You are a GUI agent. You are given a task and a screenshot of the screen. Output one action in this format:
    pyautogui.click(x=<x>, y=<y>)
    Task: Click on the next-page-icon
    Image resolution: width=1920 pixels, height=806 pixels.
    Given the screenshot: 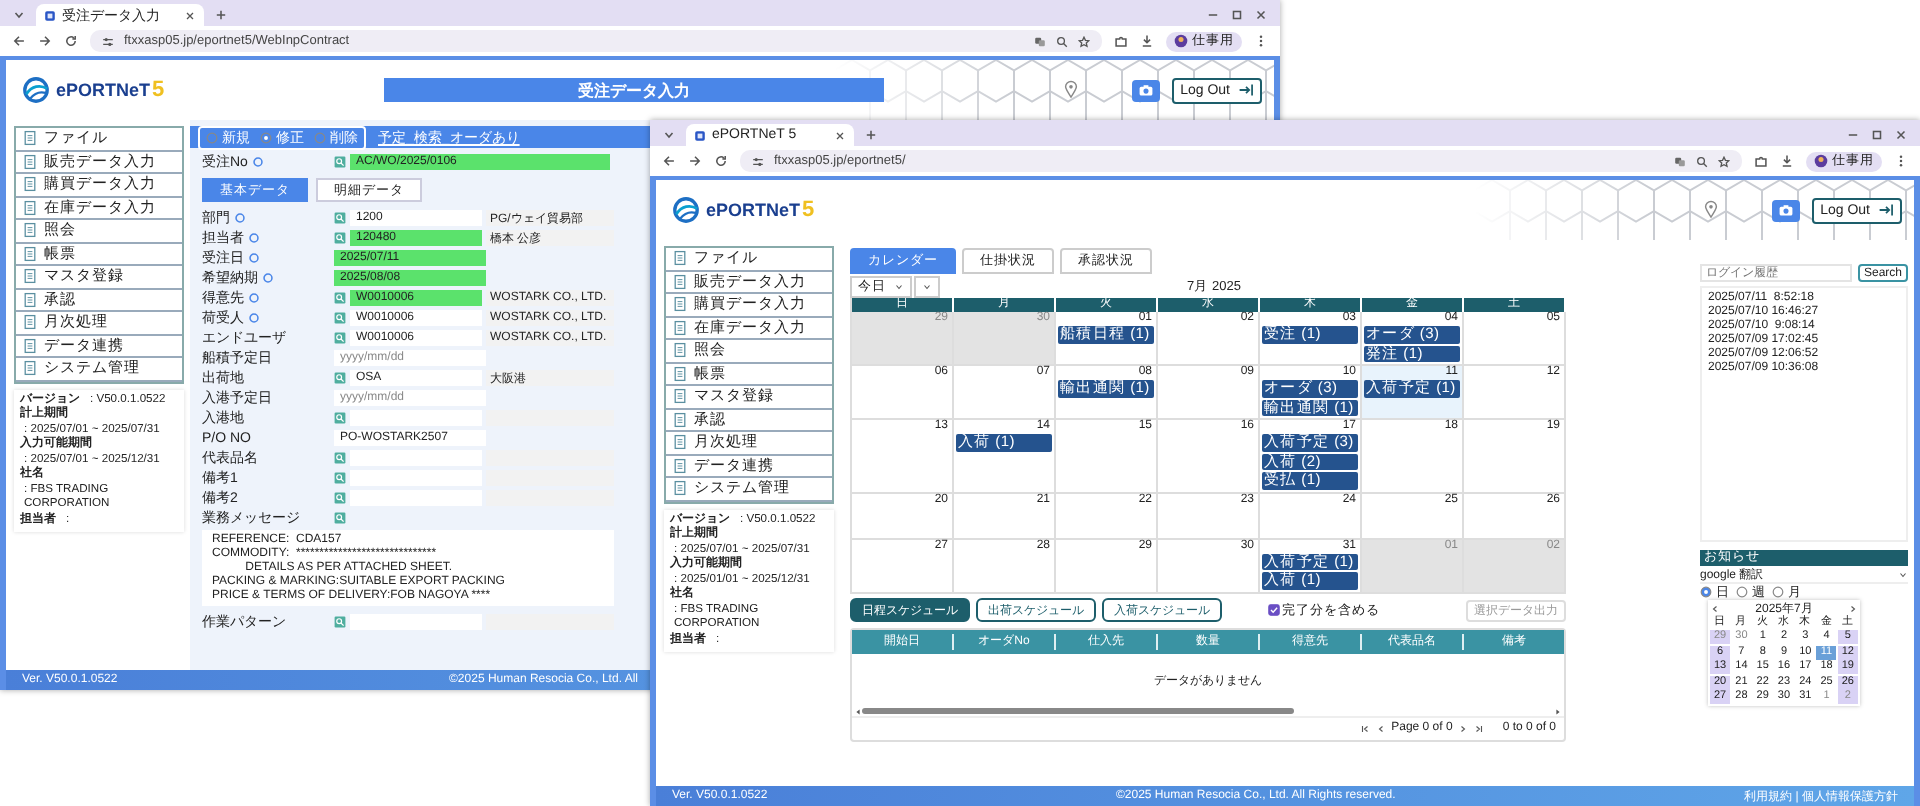 What is the action you would take?
    pyautogui.click(x=1463, y=728)
    